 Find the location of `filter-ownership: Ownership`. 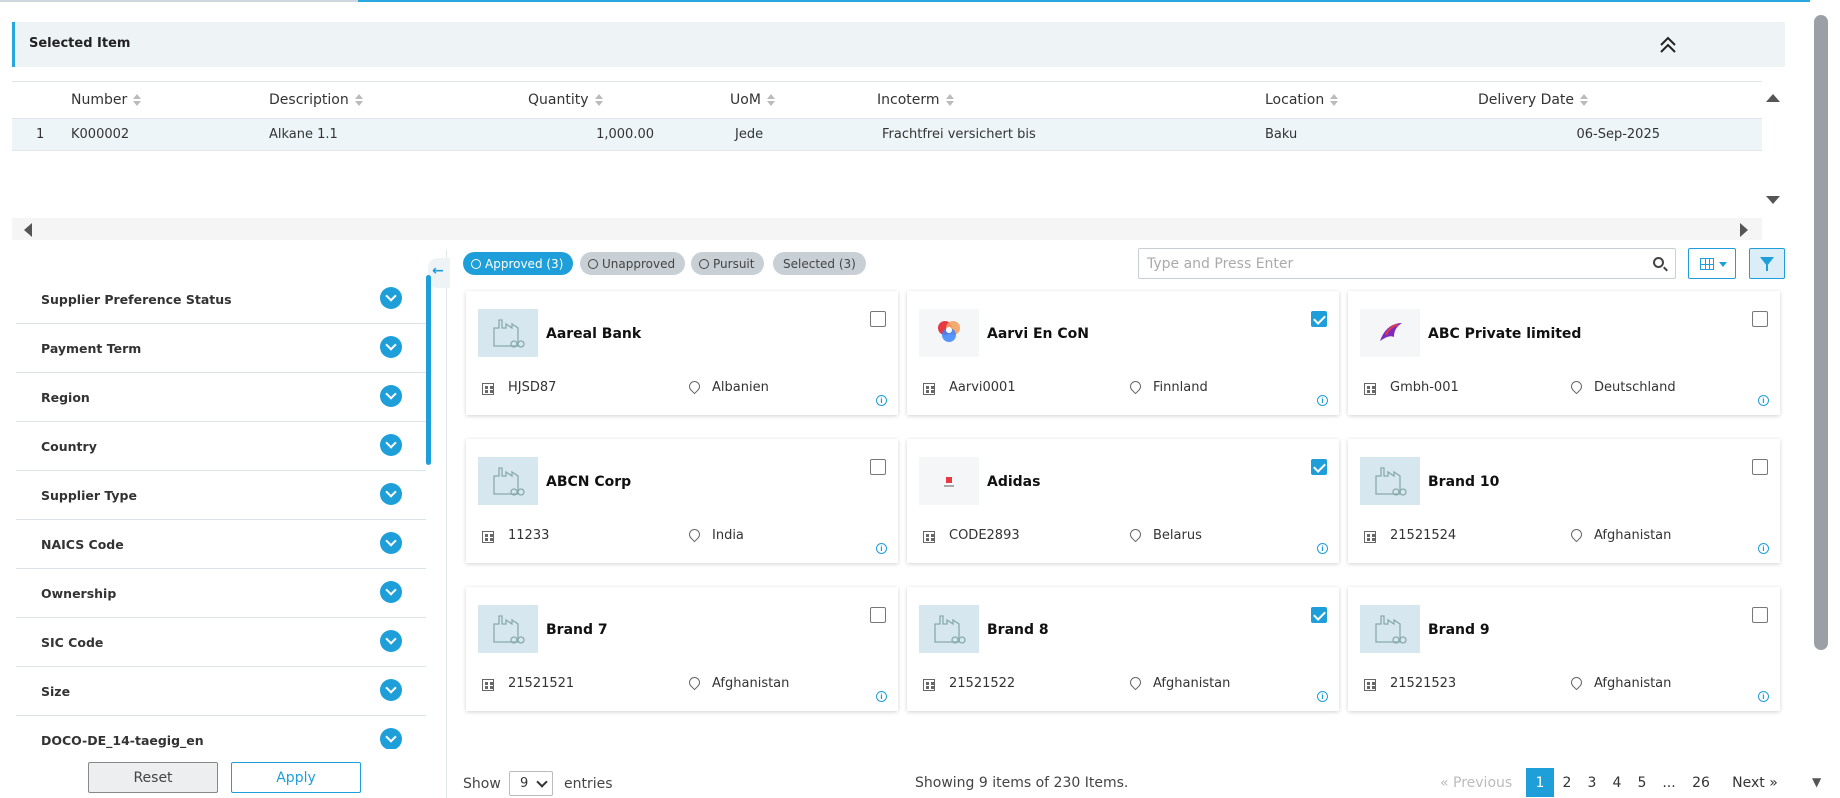

filter-ownership: Ownership is located at coordinates (221, 593).